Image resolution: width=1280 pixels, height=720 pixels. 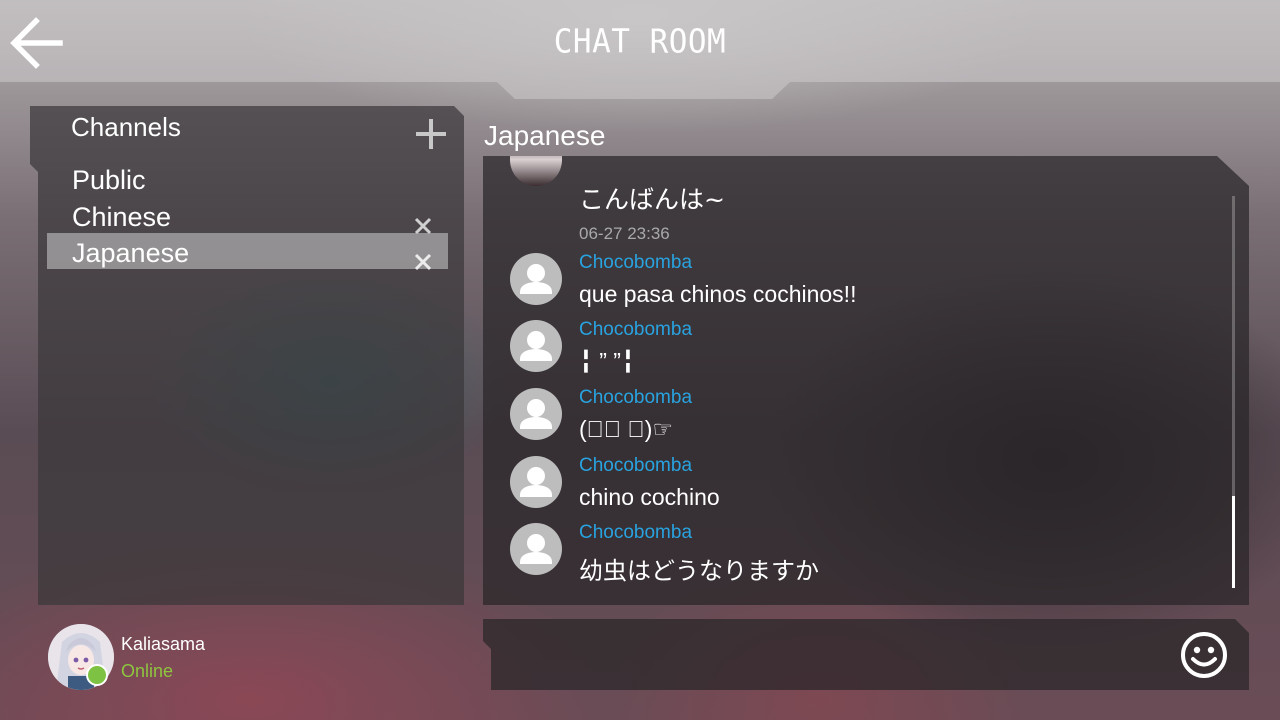 I want to click on arrow-left-icon, so click(x=36, y=43).